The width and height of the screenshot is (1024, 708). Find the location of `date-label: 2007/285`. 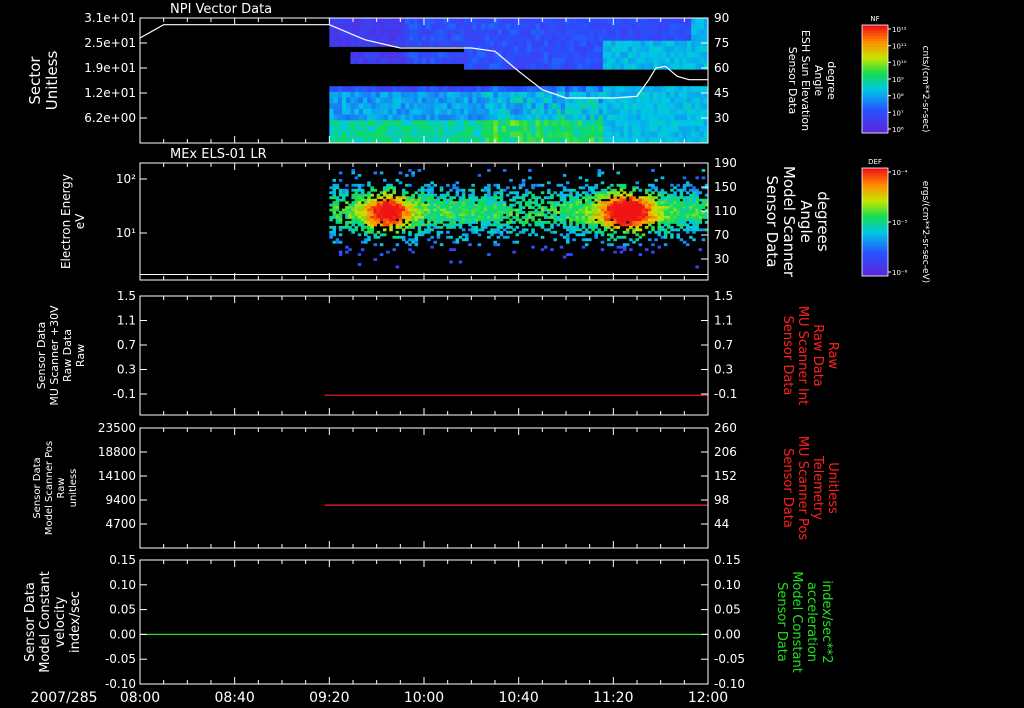

date-label: 2007/285 is located at coordinates (63, 698).